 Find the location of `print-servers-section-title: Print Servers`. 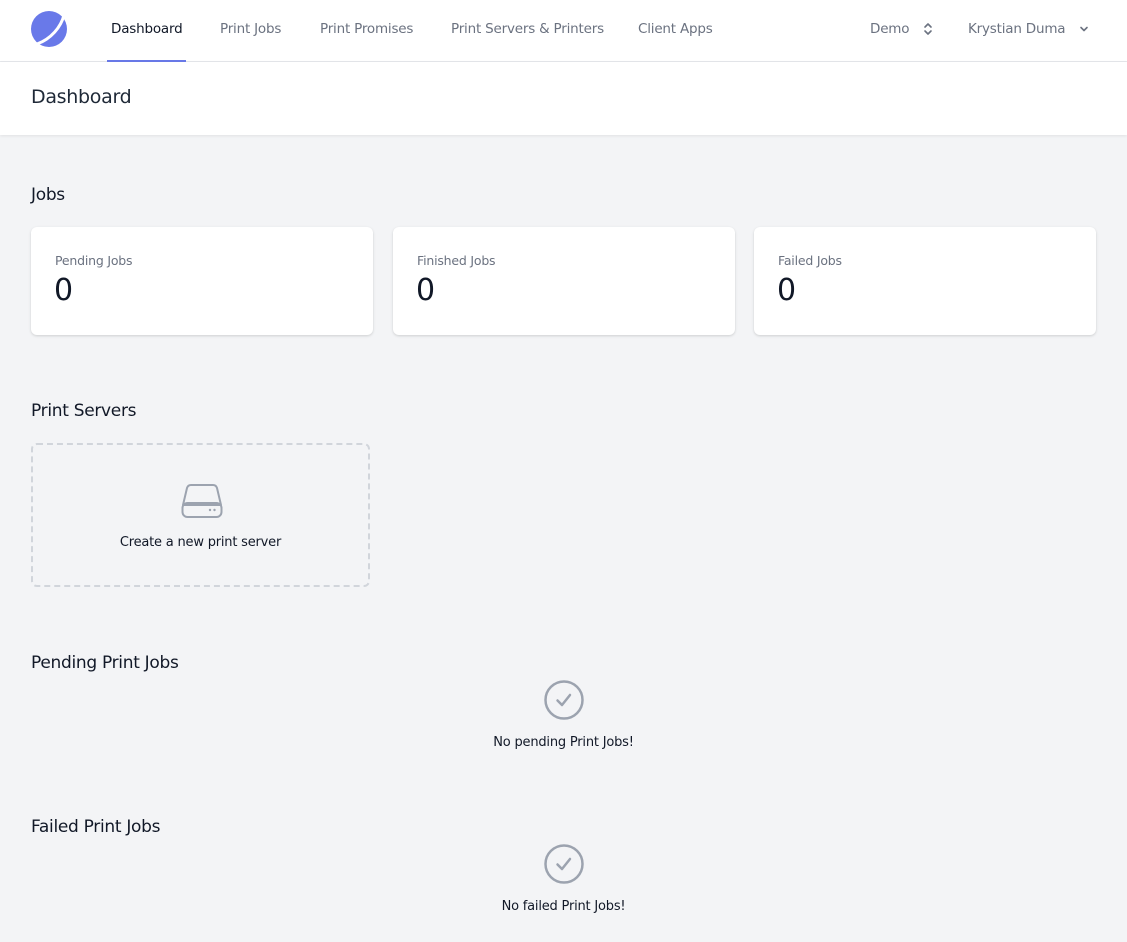

print-servers-section-title: Print Servers is located at coordinates (84, 411).